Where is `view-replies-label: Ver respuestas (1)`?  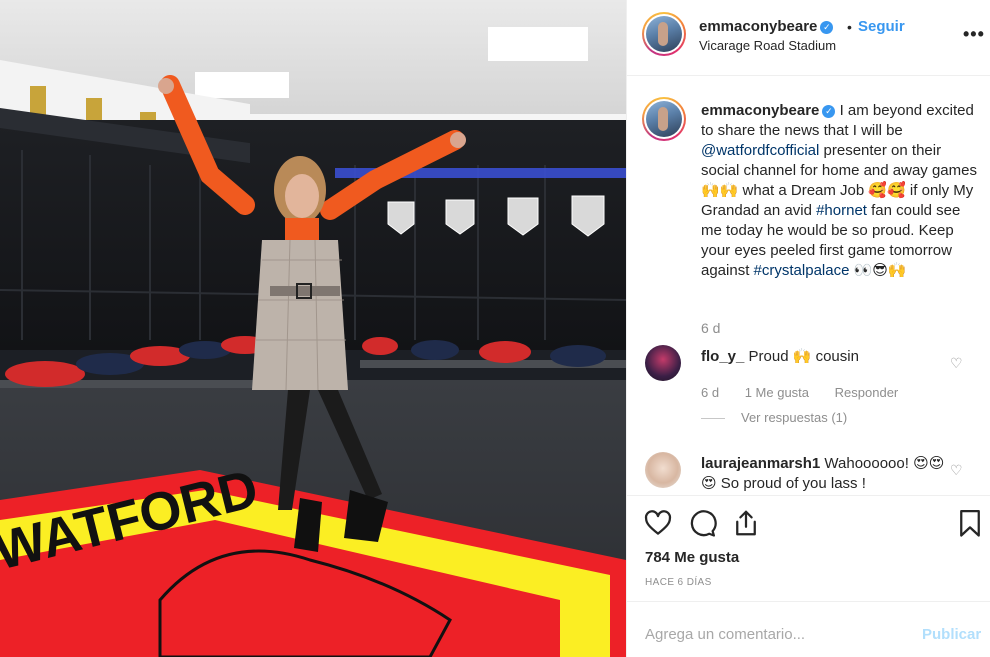 view-replies-label: Ver respuestas (1) is located at coordinates (794, 417).